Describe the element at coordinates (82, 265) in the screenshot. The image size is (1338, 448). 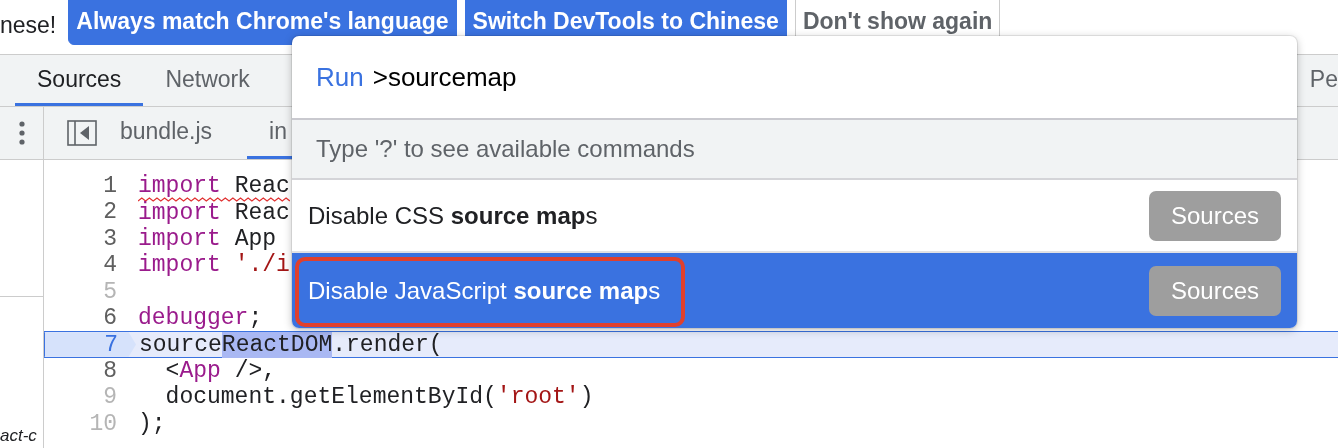
I see `line-number: 4` at that location.